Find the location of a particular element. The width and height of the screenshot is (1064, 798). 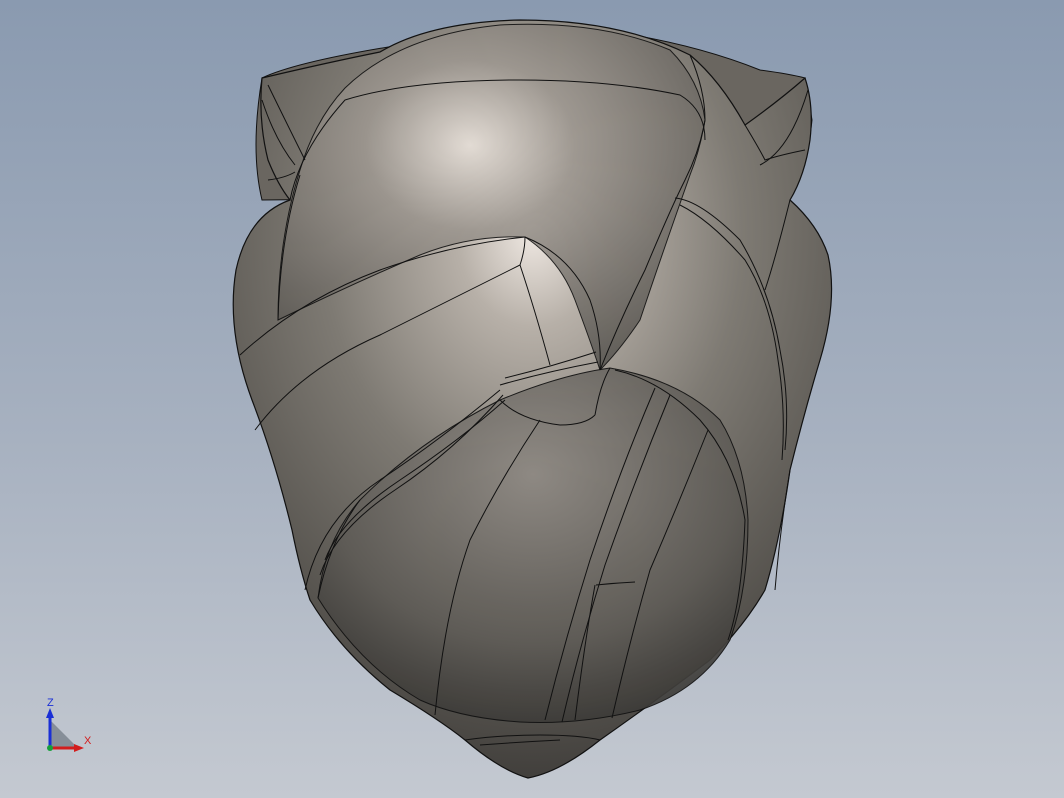

triad-origin-icon is located at coordinates (50, 748).